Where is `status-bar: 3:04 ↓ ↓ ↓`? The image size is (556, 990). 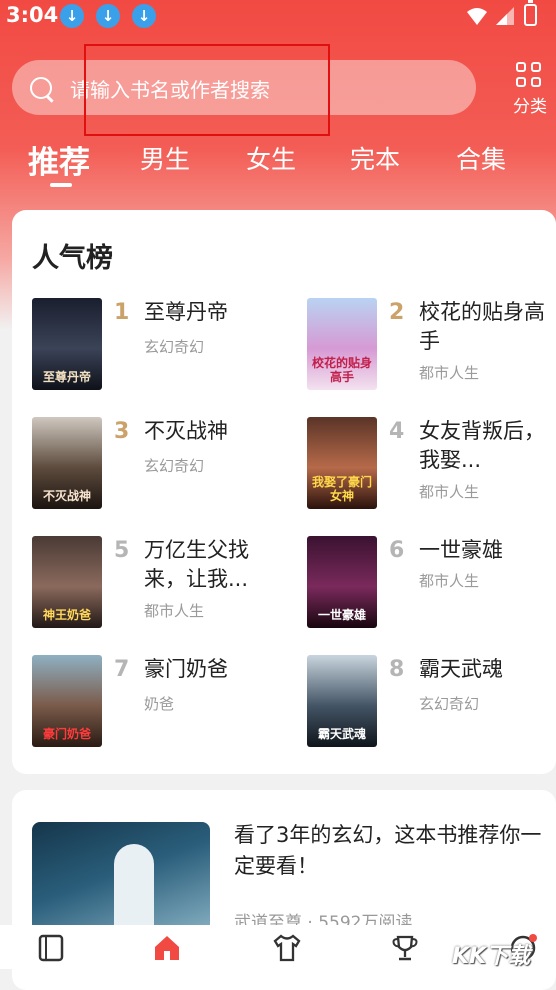 status-bar: 3:04 ↓ ↓ ↓ is located at coordinates (278, 17).